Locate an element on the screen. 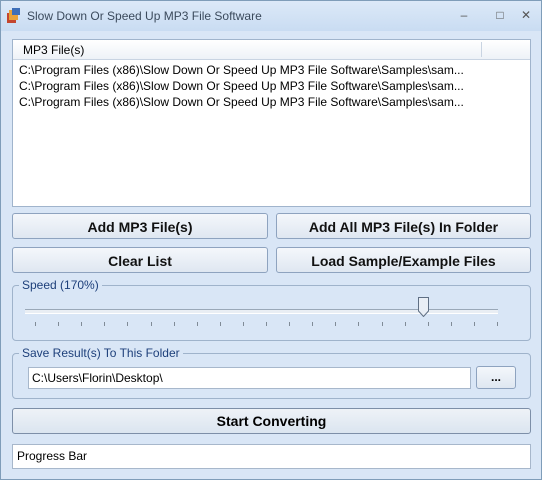  clear-list-button: Clear List is located at coordinates (140, 260).